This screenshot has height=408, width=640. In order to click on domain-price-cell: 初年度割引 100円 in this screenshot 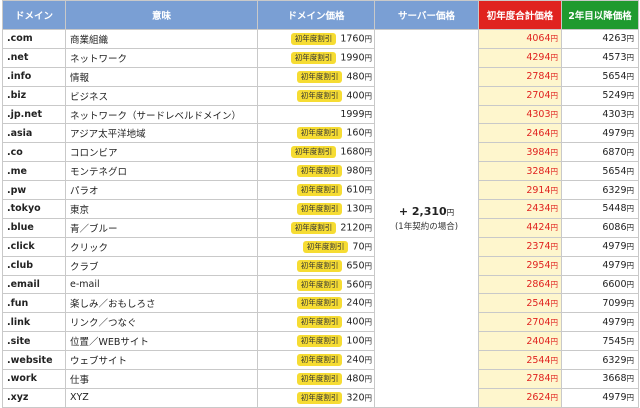, I will do `click(316, 341)`.